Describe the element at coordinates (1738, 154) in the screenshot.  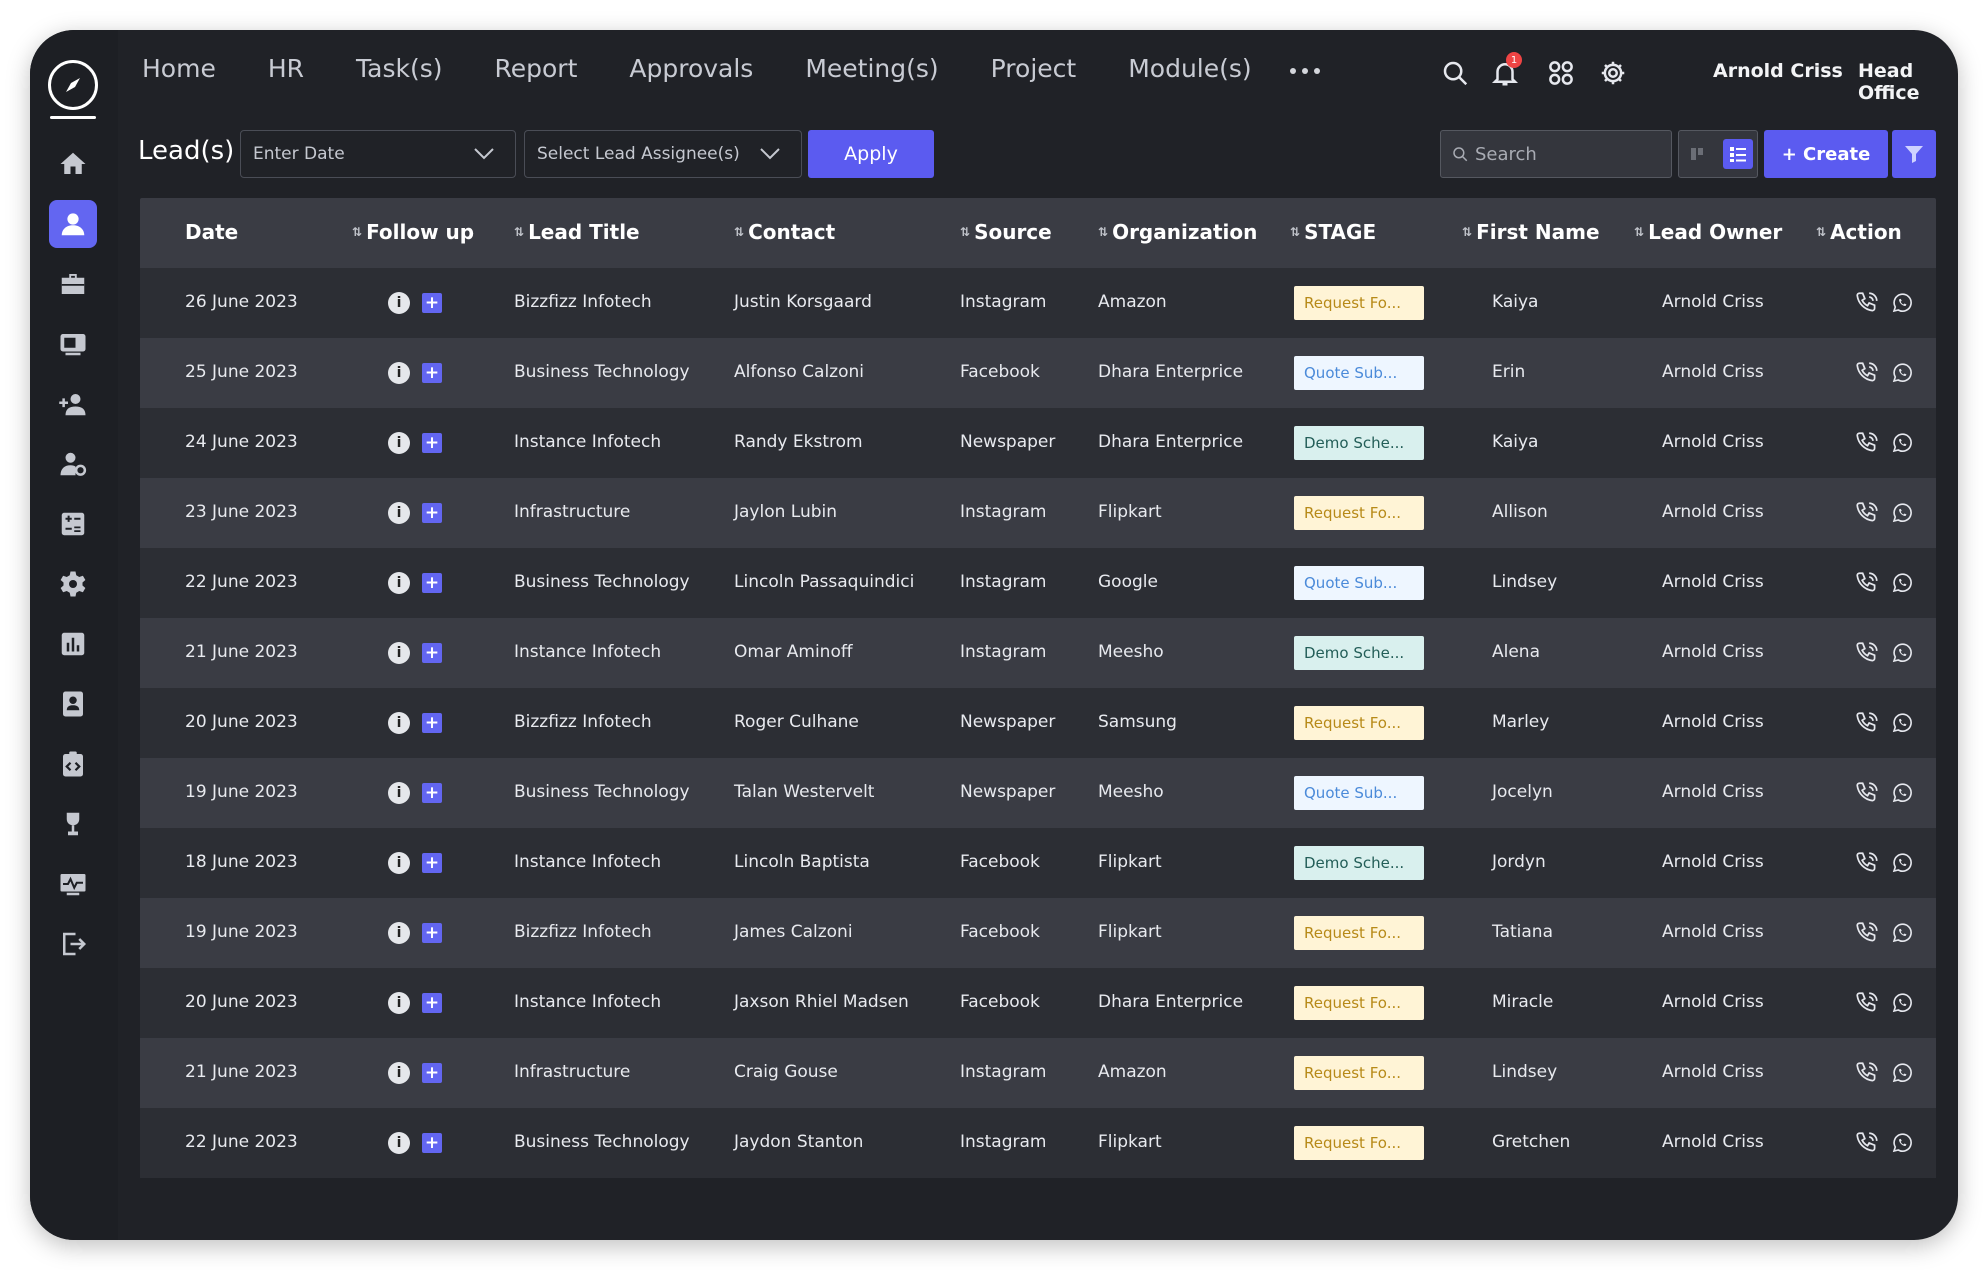
I see `list-view-icon` at that location.